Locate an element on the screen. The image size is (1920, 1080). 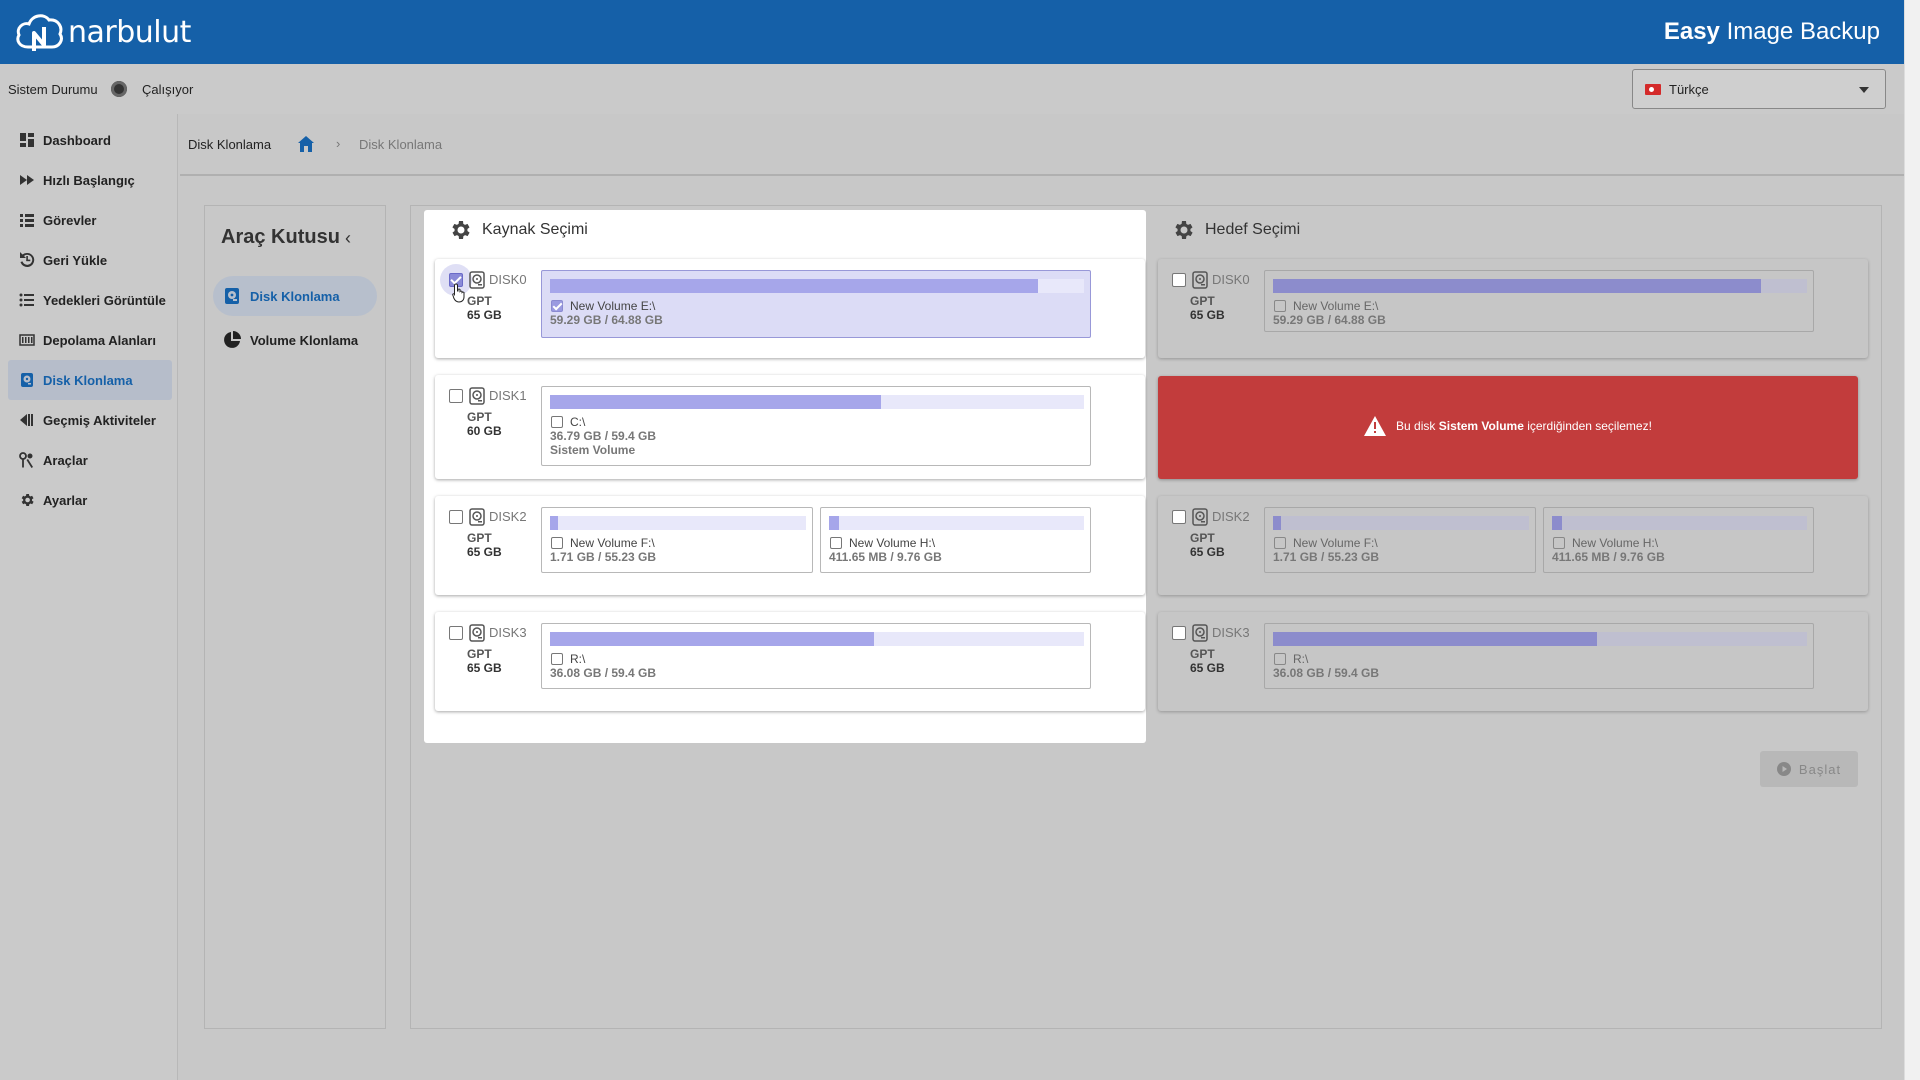
volume-usage-fill is located at coordinates (712, 639).